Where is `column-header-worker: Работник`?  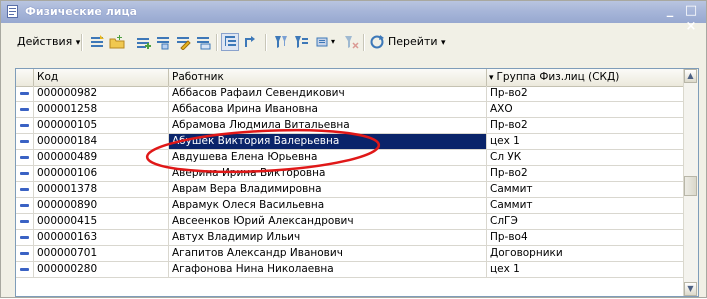
column-header-worker: Работник is located at coordinates (328, 77).